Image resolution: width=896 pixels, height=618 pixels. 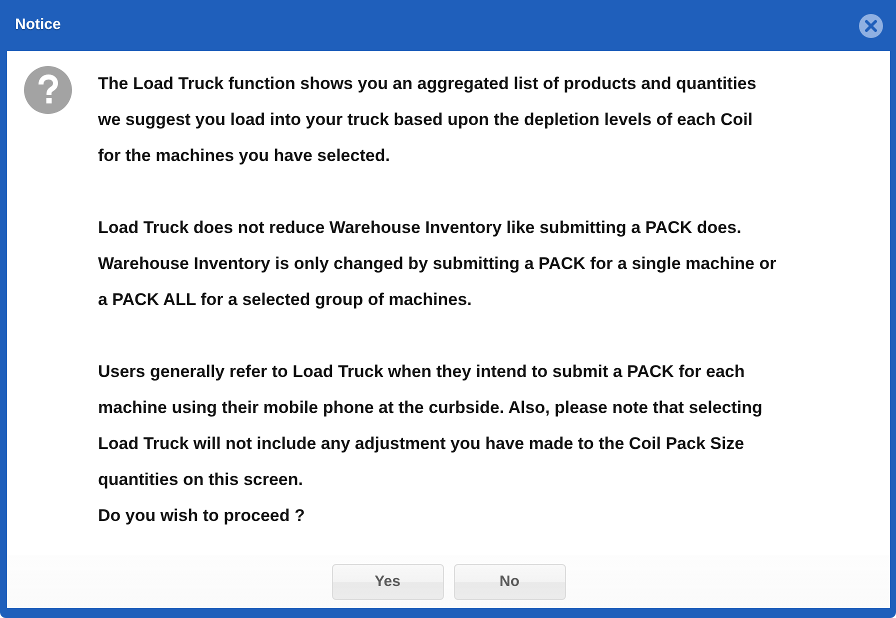 I want to click on dialog-title: Notice, so click(x=38, y=25).